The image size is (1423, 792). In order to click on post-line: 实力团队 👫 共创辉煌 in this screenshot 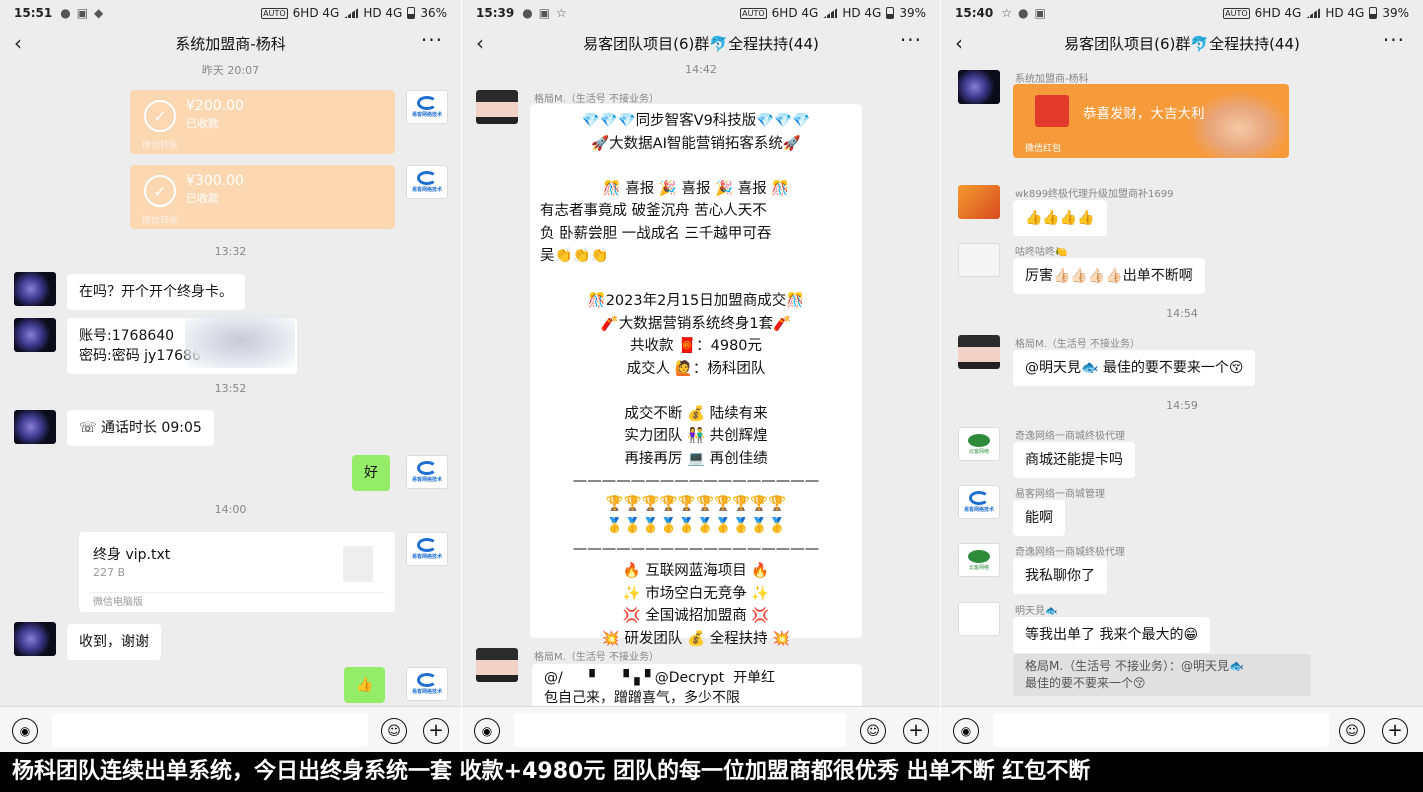, I will do `click(696, 436)`.